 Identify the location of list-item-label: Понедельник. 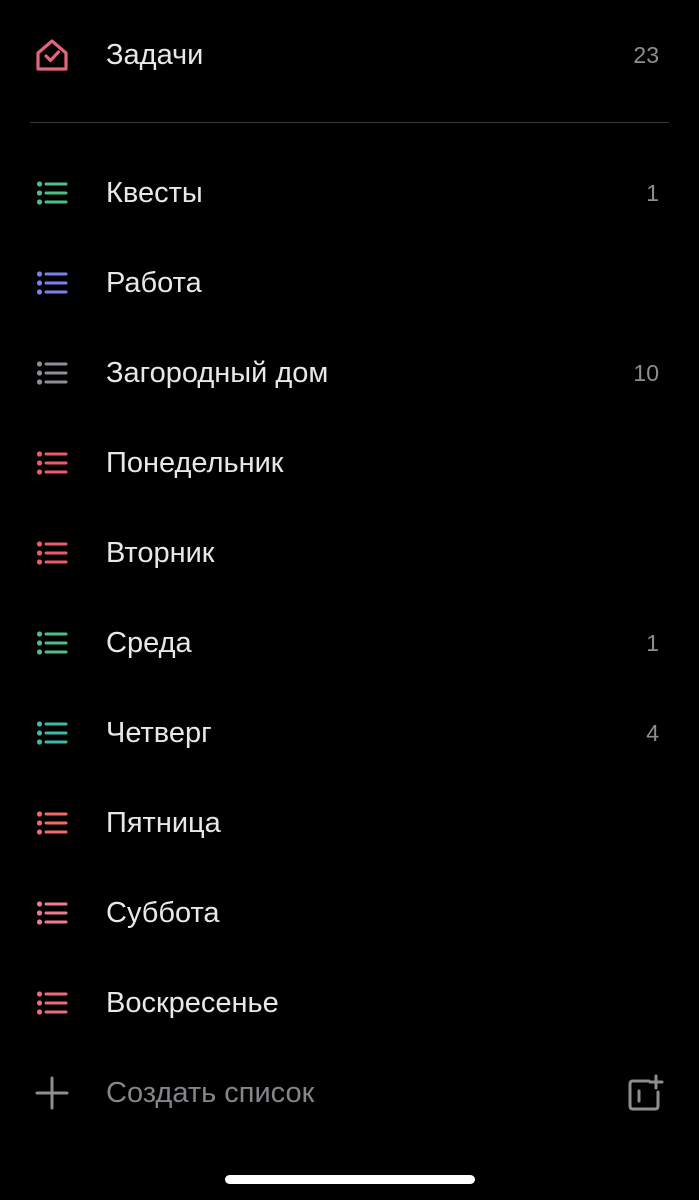
(195, 463).